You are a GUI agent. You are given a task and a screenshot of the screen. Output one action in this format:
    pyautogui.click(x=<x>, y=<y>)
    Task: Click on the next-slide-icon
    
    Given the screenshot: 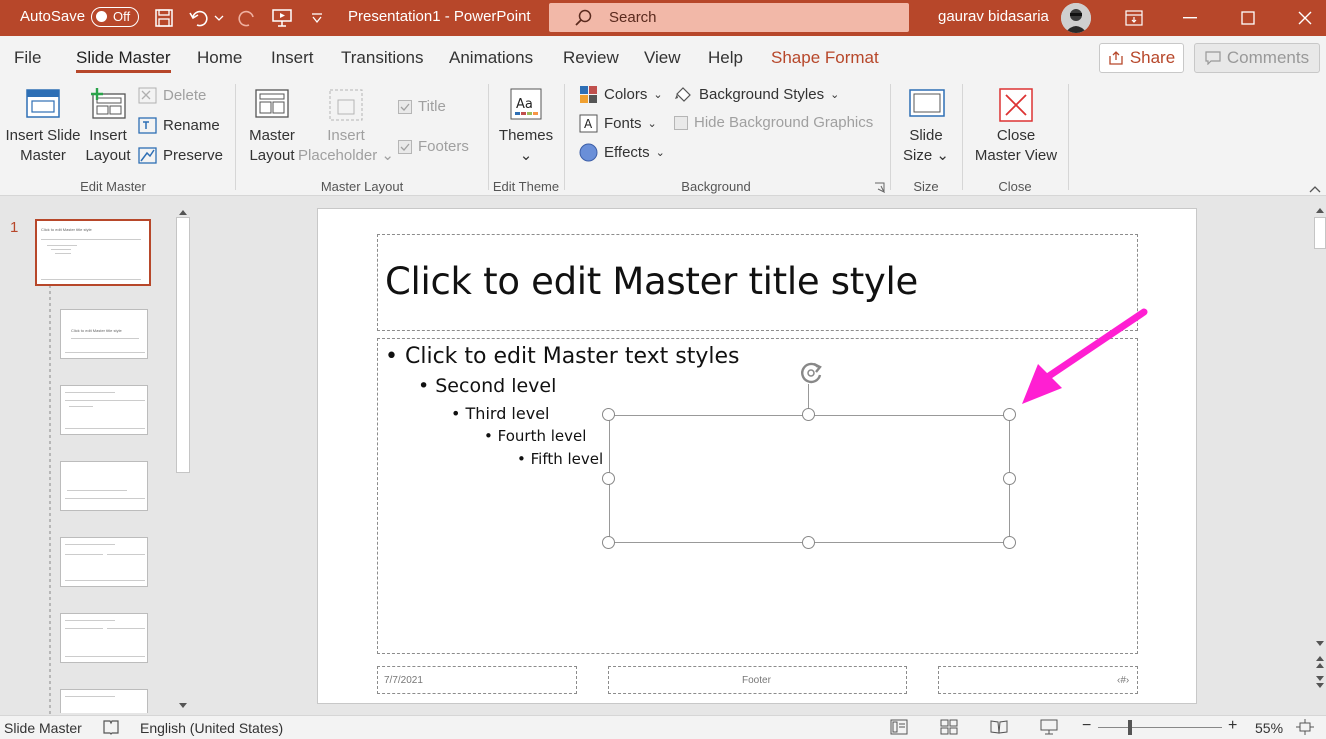 What is the action you would take?
    pyautogui.click(x=1320, y=683)
    